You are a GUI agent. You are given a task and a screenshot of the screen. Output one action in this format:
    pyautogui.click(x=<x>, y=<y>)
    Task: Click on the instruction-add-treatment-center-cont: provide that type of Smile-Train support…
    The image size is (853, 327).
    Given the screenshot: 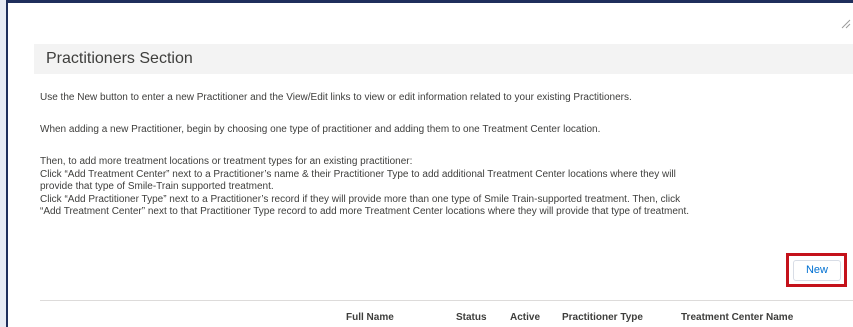 What is the action you would take?
    pyautogui.click(x=157, y=187)
    